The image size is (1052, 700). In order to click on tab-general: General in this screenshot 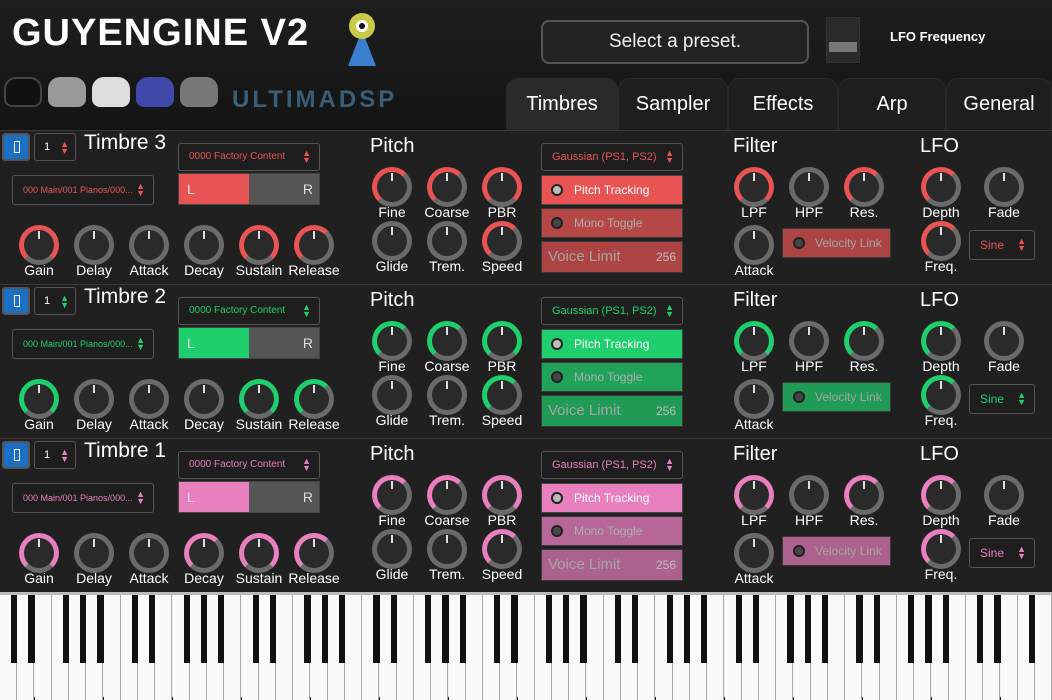, I will do `click(999, 105)`.